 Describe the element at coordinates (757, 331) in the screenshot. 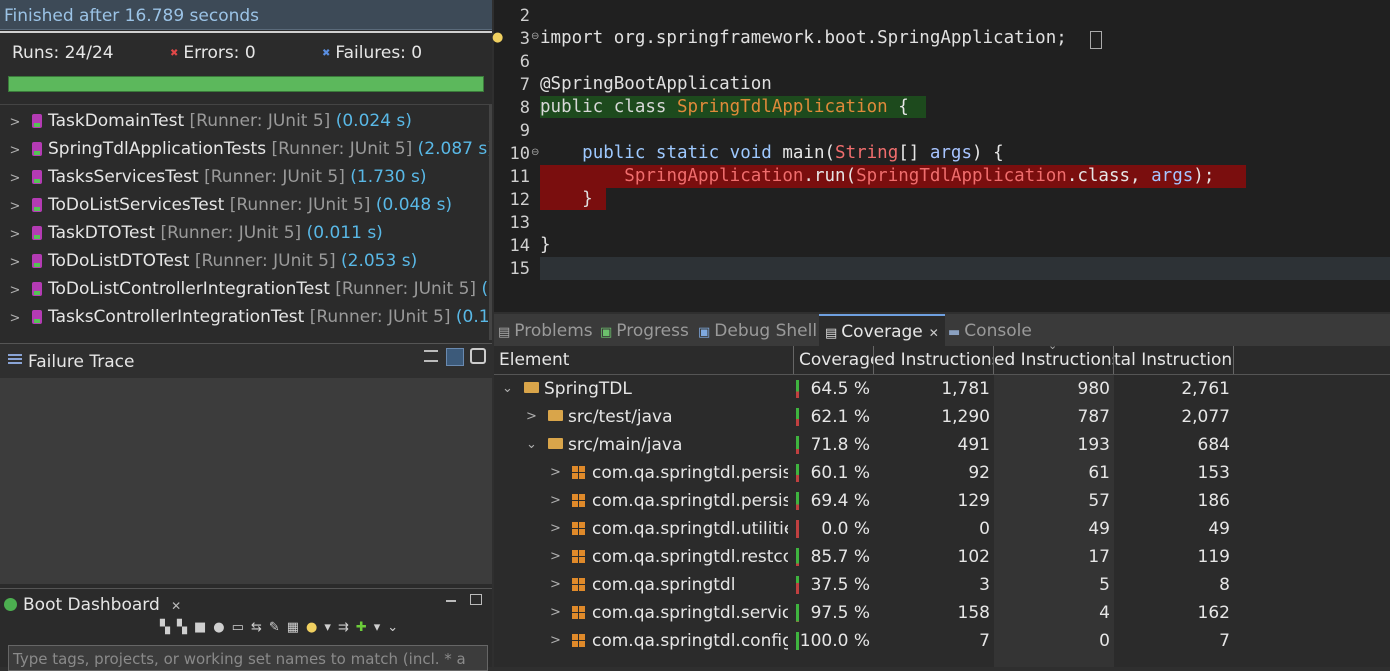

I see `tab-debug-shell: ▣ Debug Shell` at that location.